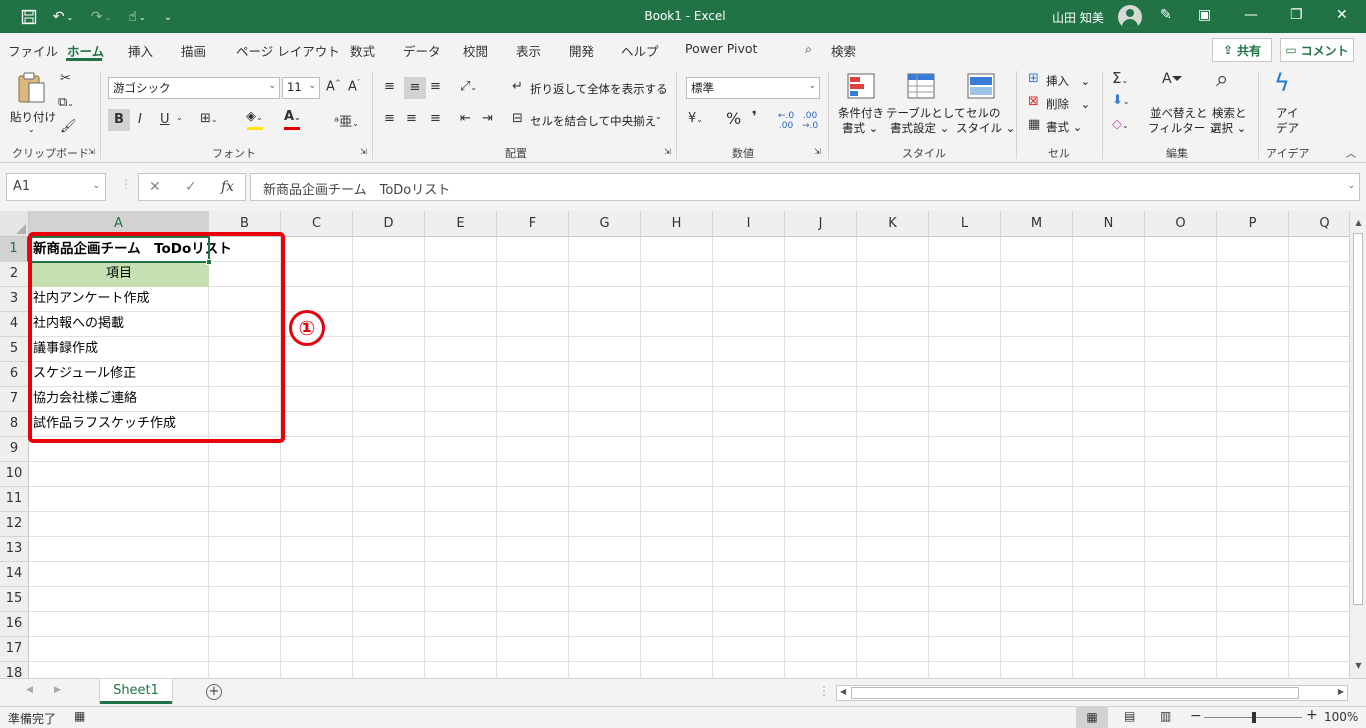 The height and width of the screenshot is (728, 1366). What do you see at coordinates (422, 50) in the screenshot?
I see `tab-data: データ` at bounding box center [422, 50].